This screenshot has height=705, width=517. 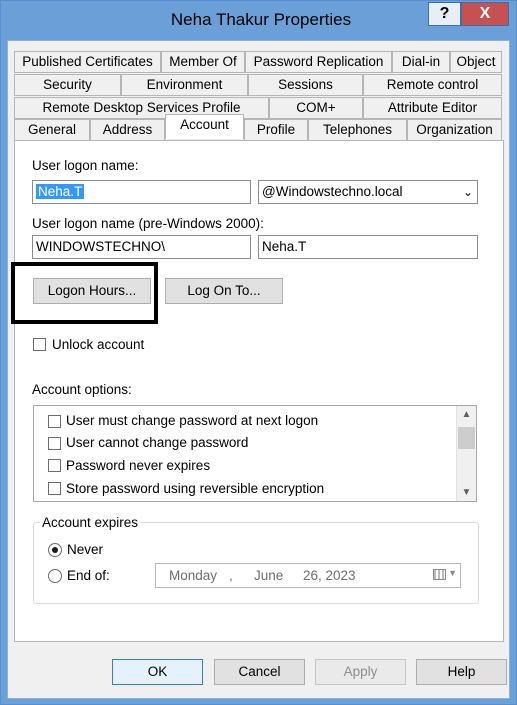 I want to click on tab-dial-in: Dial-in, so click(x=421, y=62).